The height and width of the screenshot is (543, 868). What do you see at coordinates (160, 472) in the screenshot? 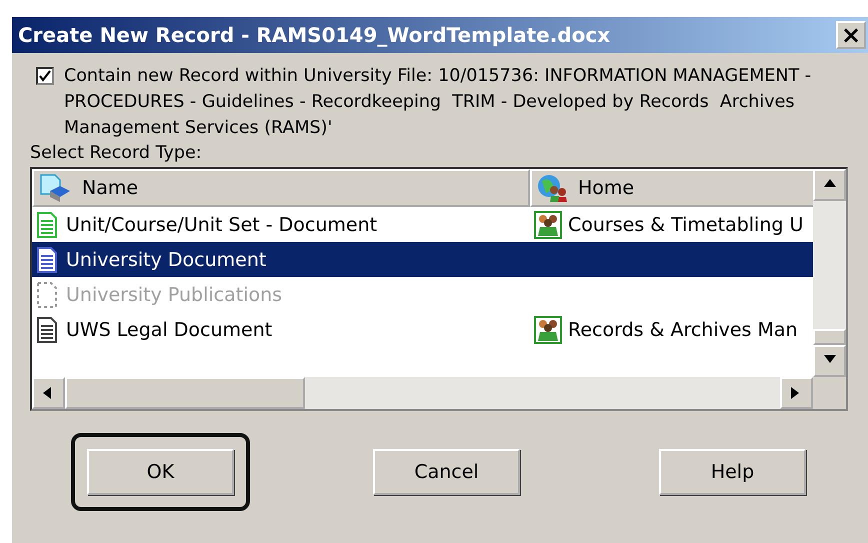
I see `dialog-button: OK` at bounding box center [160, 472].